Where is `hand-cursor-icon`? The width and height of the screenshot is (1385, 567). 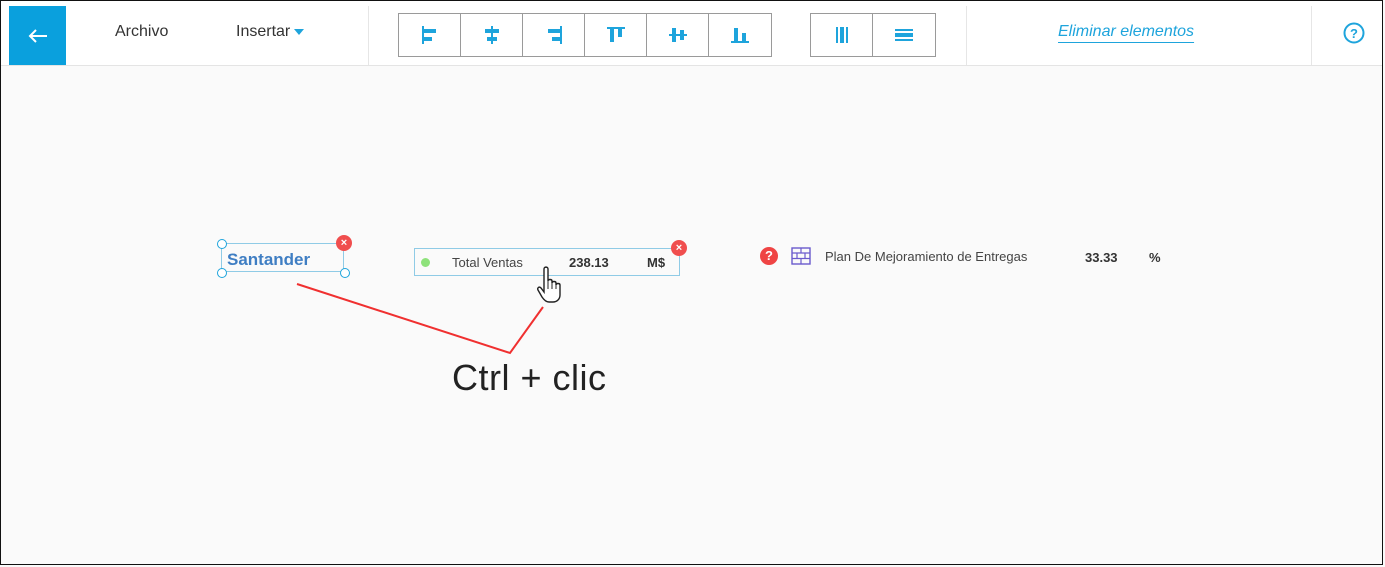
hand-cursor-icon is located at coordinates (549, 284).